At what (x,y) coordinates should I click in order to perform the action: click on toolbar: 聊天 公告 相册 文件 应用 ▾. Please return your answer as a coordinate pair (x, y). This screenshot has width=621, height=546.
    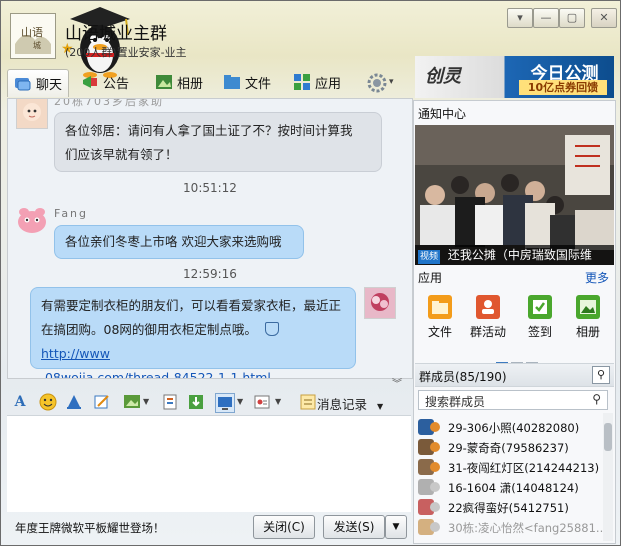
    Looking at the image, I should click on (207, 83).